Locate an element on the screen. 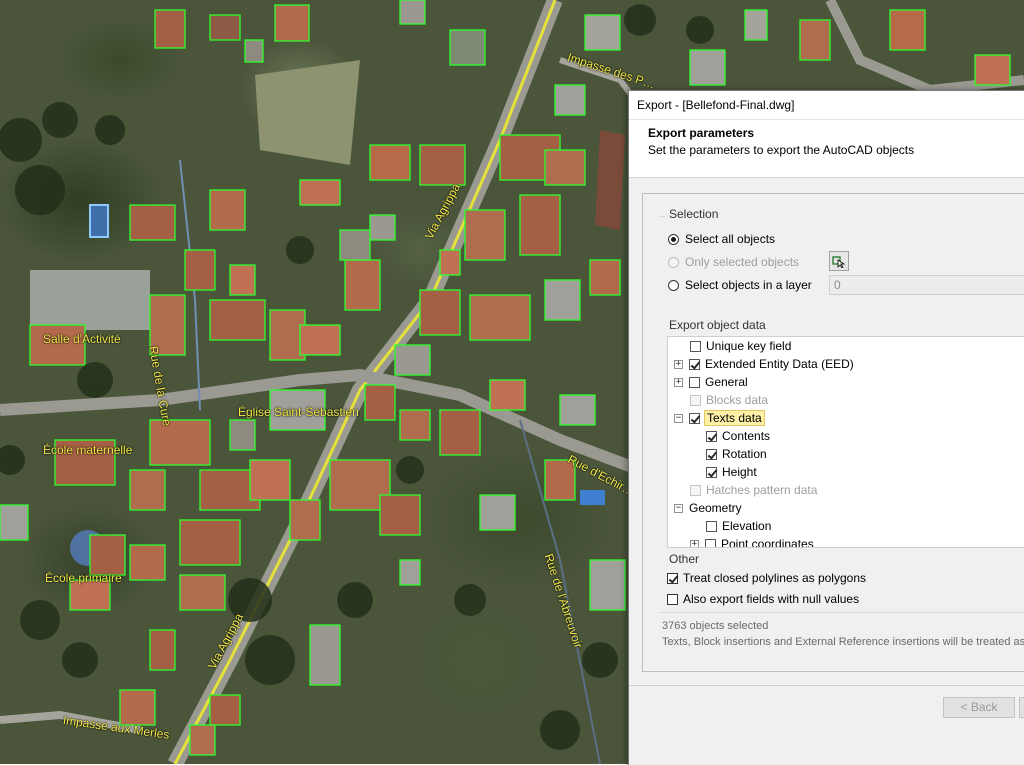 The image size is (1024, 765). tree-item-blocks-data: Blocks data is located at coordinates (729, 400).